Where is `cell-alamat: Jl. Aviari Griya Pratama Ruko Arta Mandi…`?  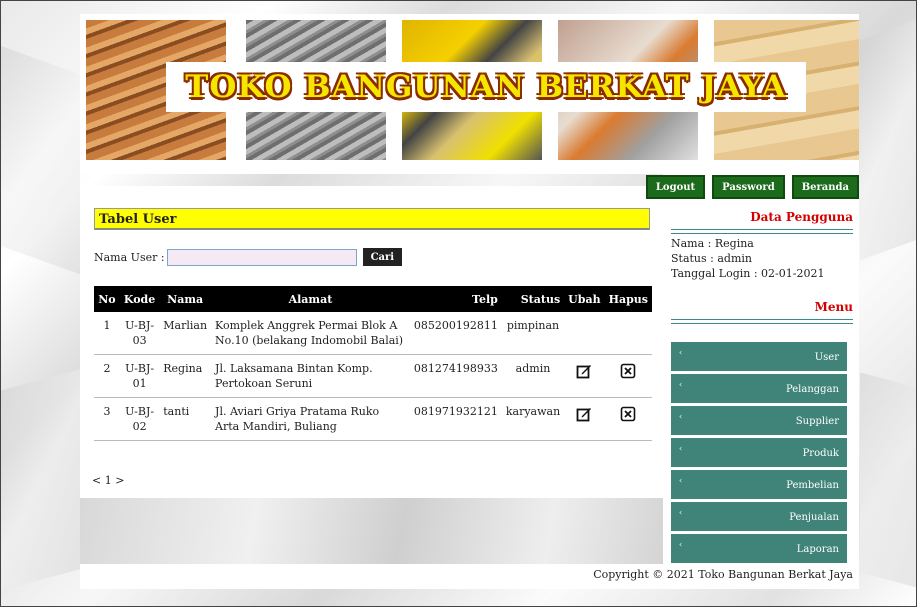 cell-alamat: Jl. Aviari Griya Pratama Ruko Arta Mandi… is located at coordinates (310, 419).